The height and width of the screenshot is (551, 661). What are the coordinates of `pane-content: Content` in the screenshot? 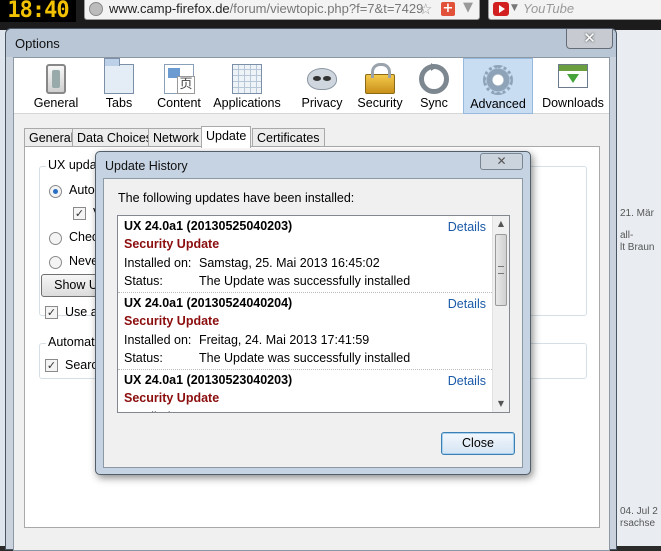 It's located at (179, 86).